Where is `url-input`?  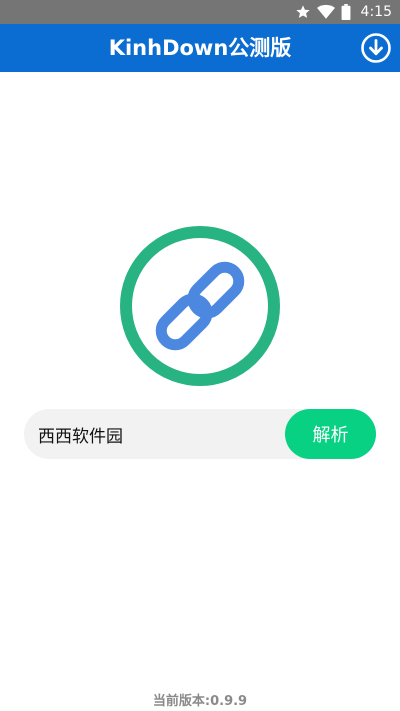 url-input is located at coordinates (158, 434).